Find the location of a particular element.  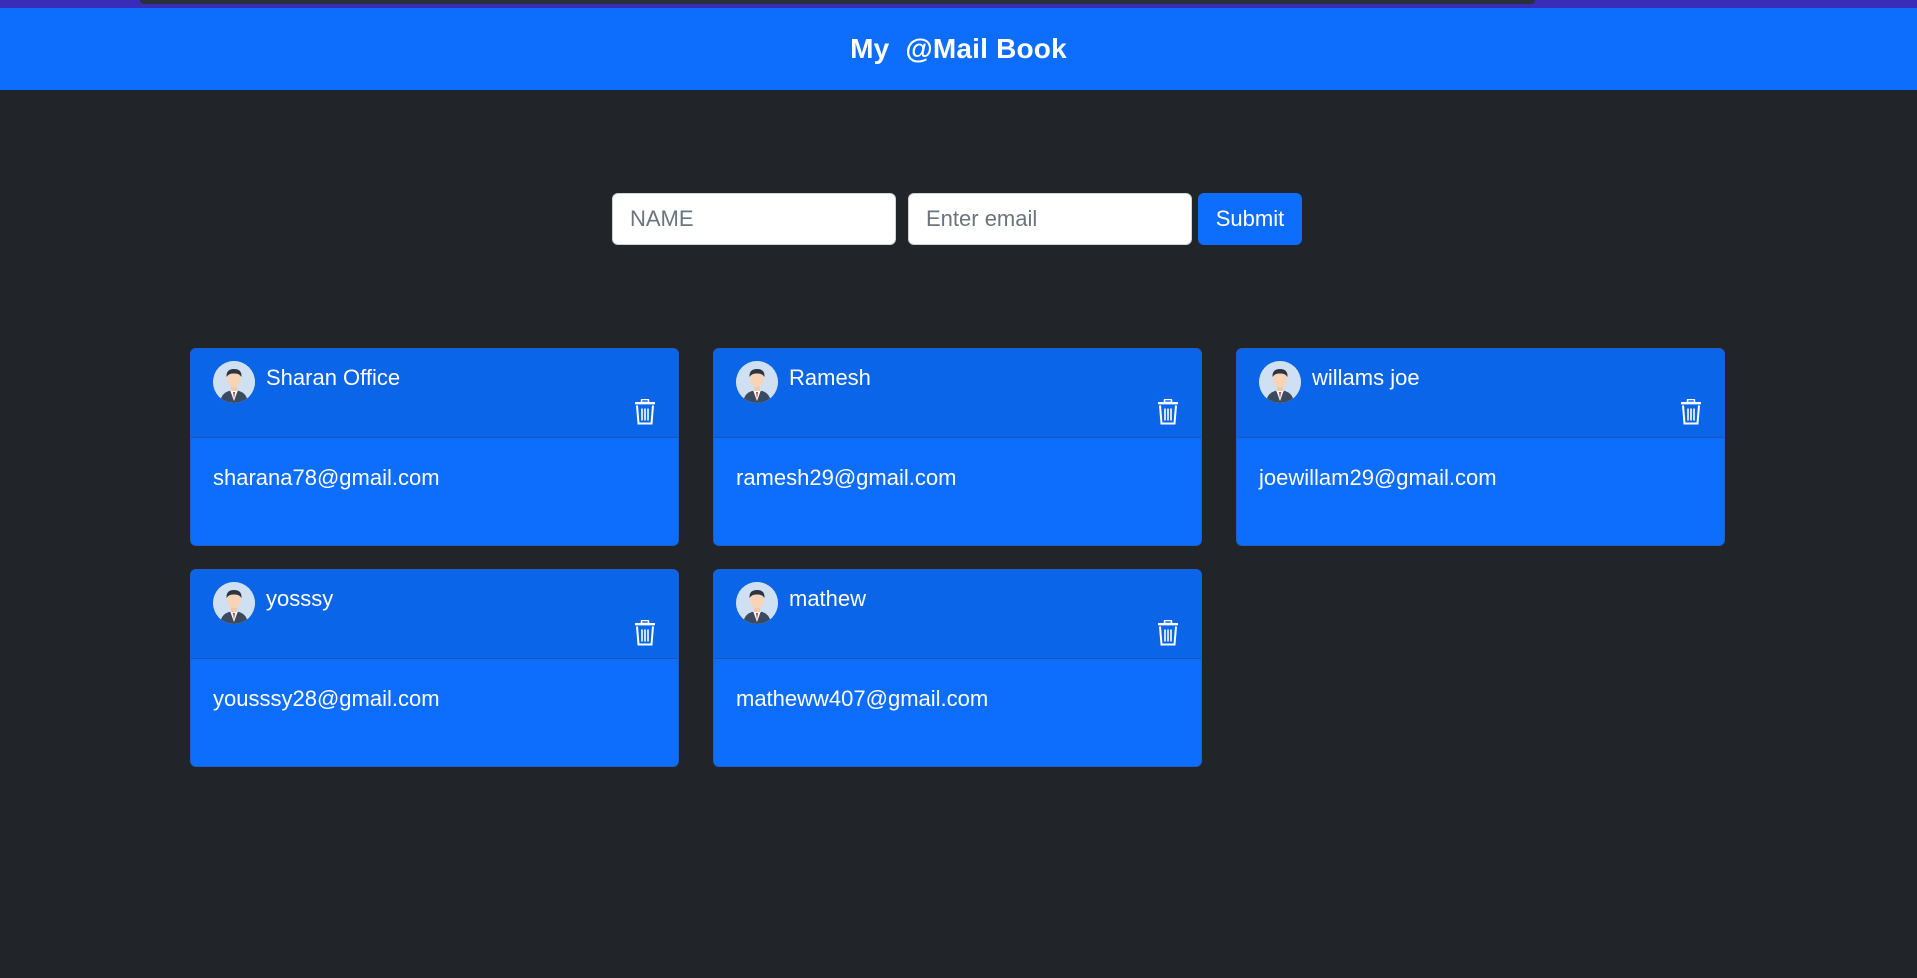

contact-email: joewillam29@gmail.com is located at coordinates (1378, 477).